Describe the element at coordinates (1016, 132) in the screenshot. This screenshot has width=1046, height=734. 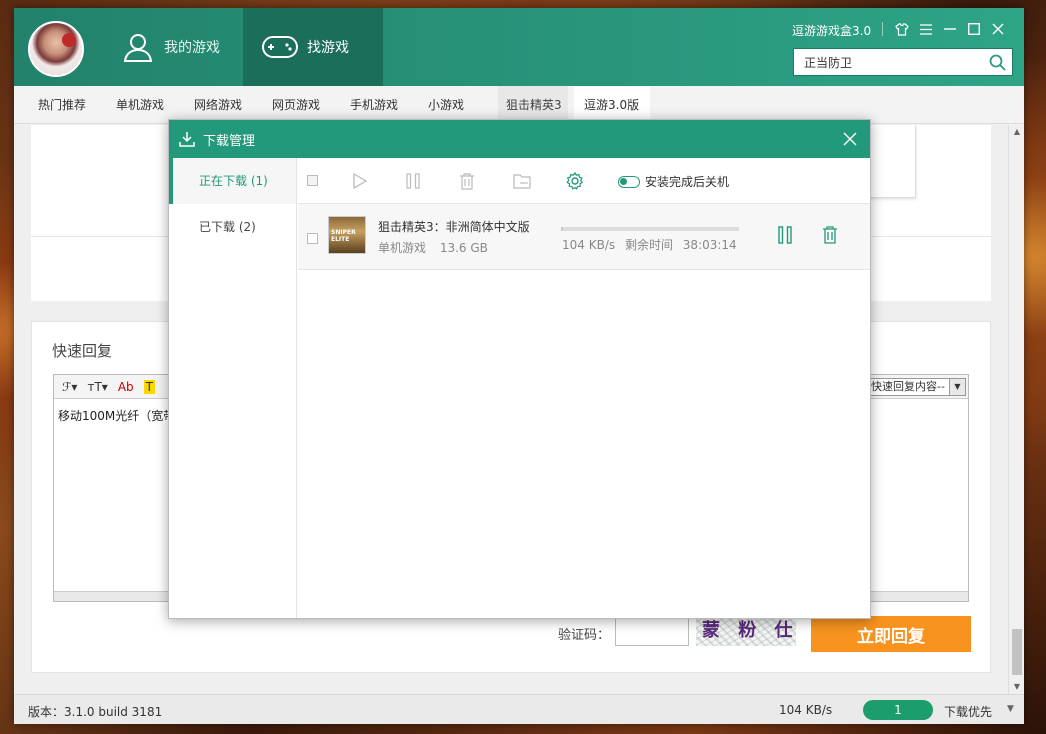
I see `scroll-up-icon: ▲` at that location.